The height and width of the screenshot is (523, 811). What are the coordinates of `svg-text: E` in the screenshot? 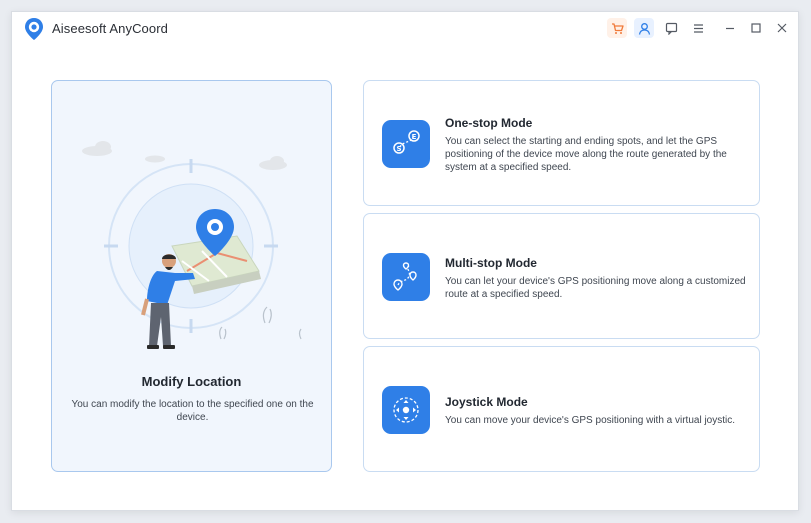 It's located at (414, 137).